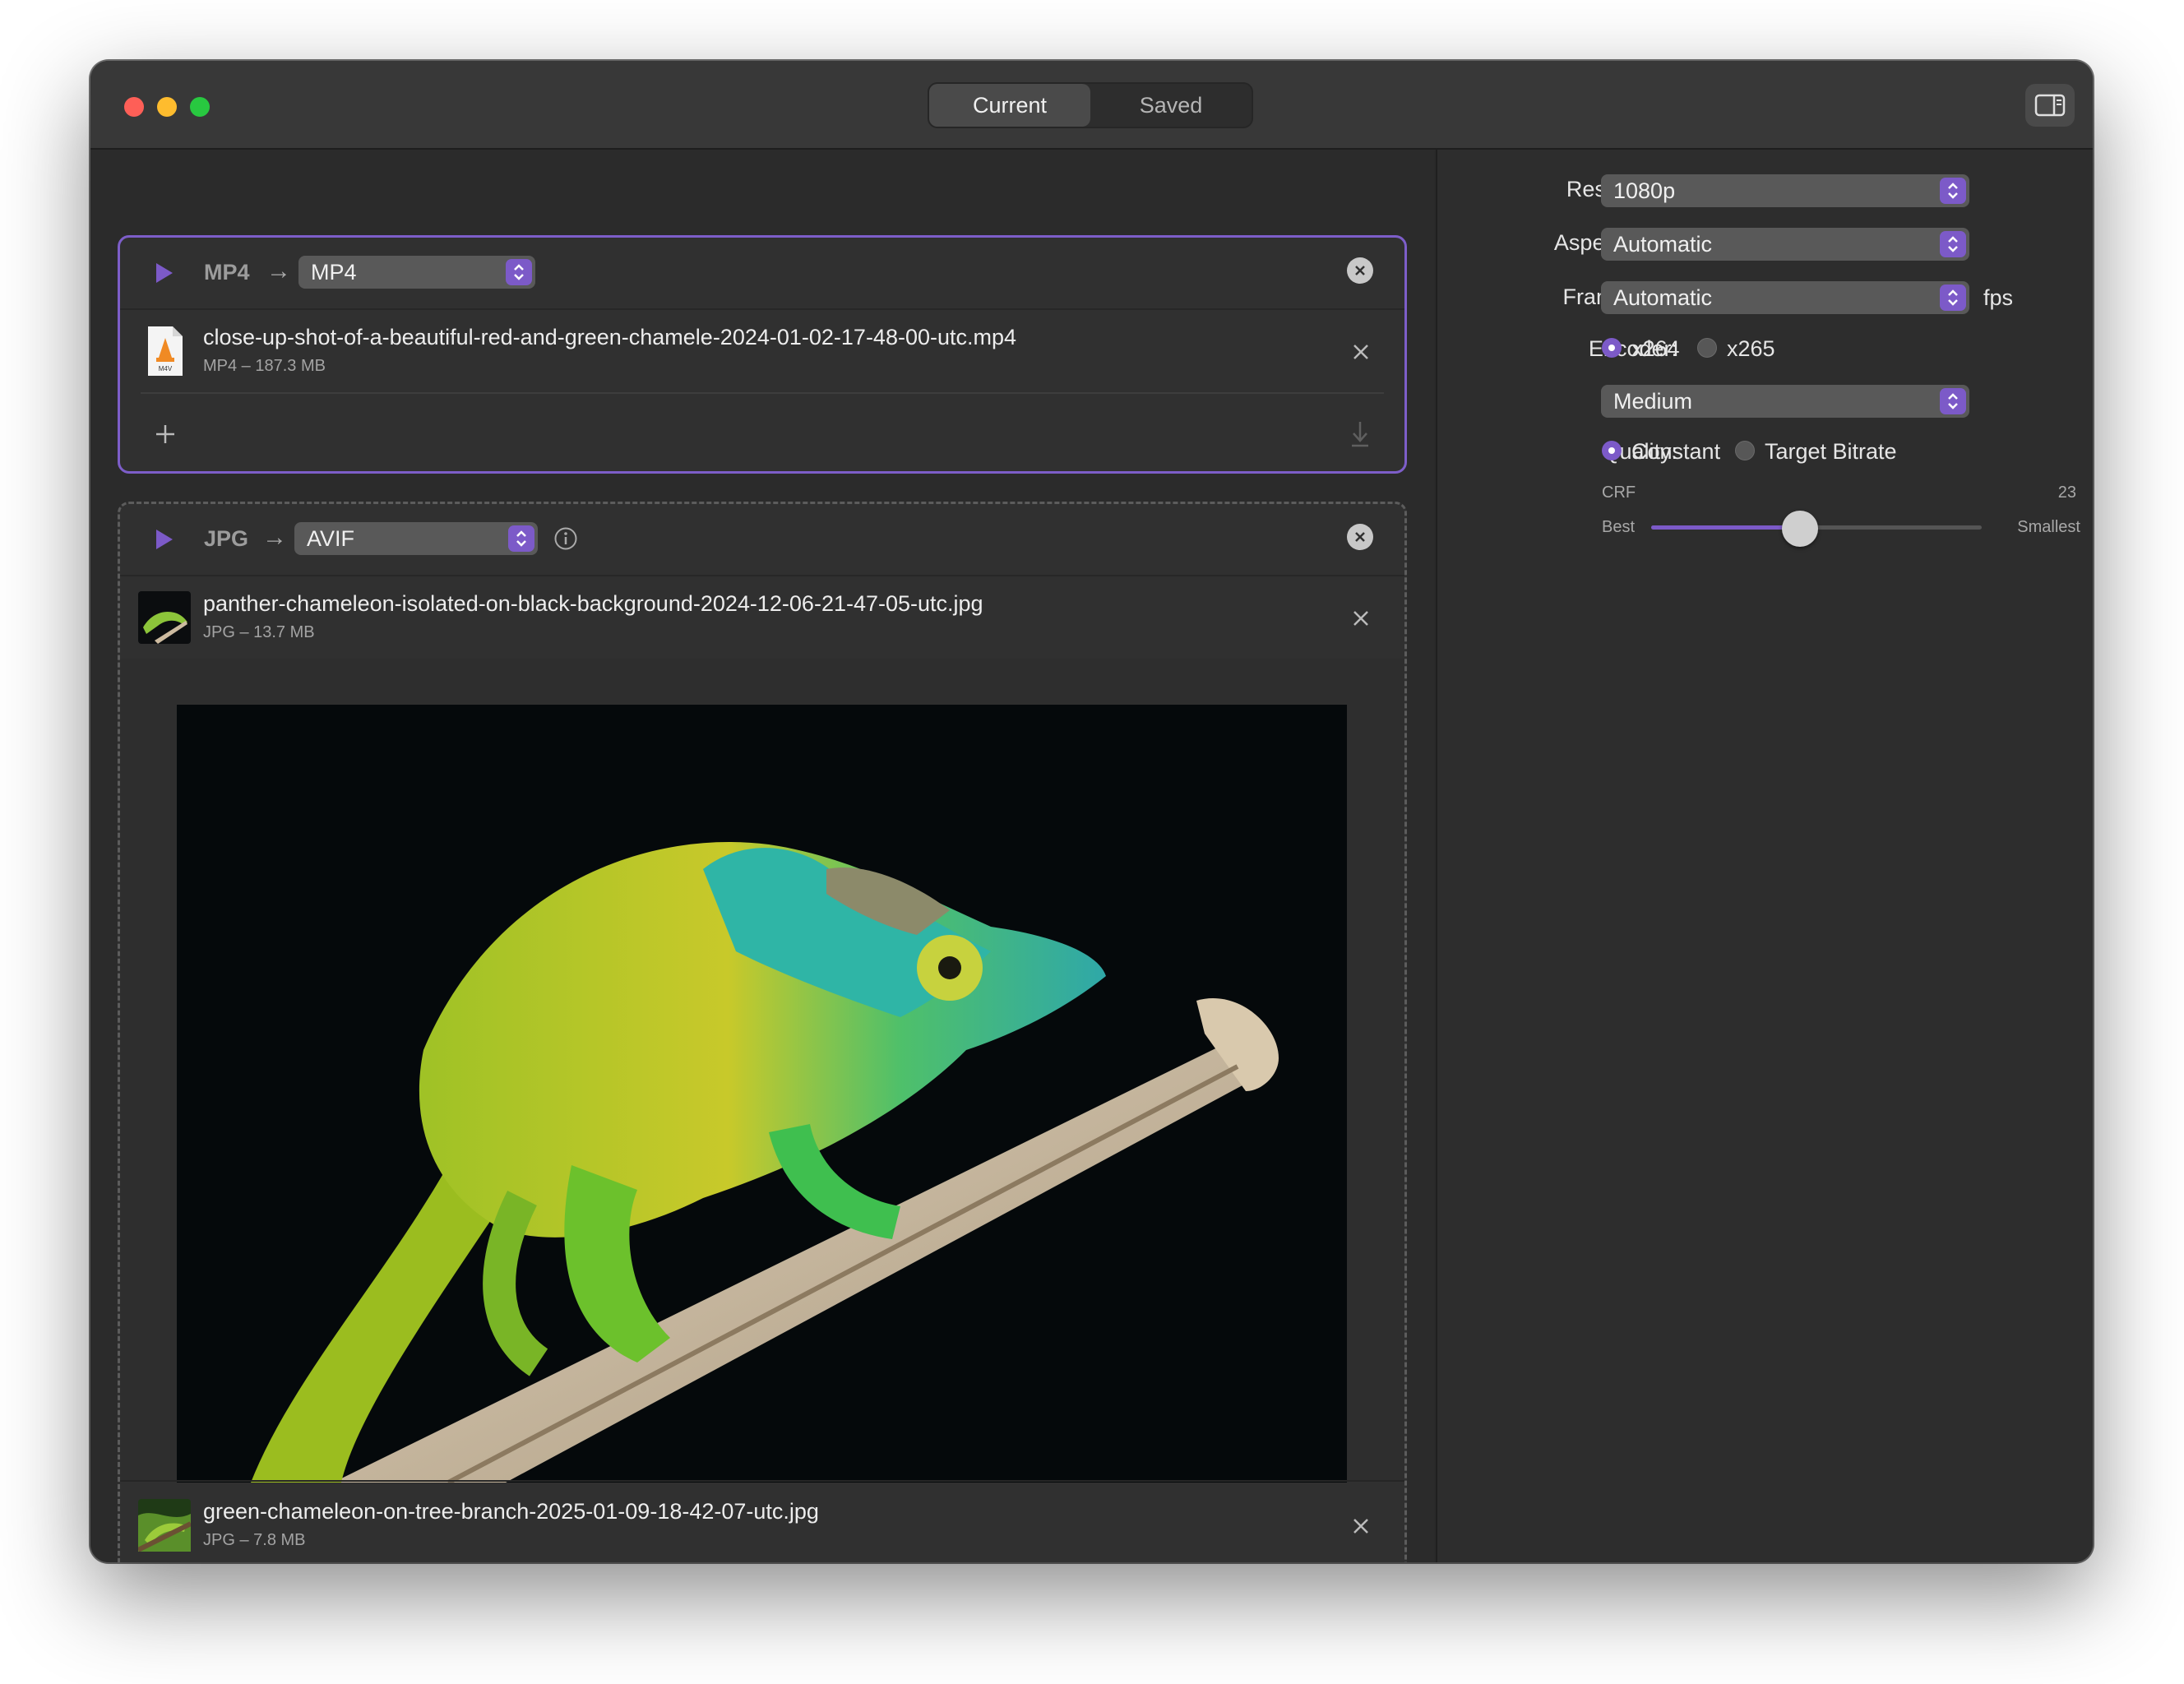 Image resolution: width=2184 pixels, height=1684 pixels. Describe the element at coordinates (1653, 402) in the screenshot. I see `preset-value: Medium` at that location.